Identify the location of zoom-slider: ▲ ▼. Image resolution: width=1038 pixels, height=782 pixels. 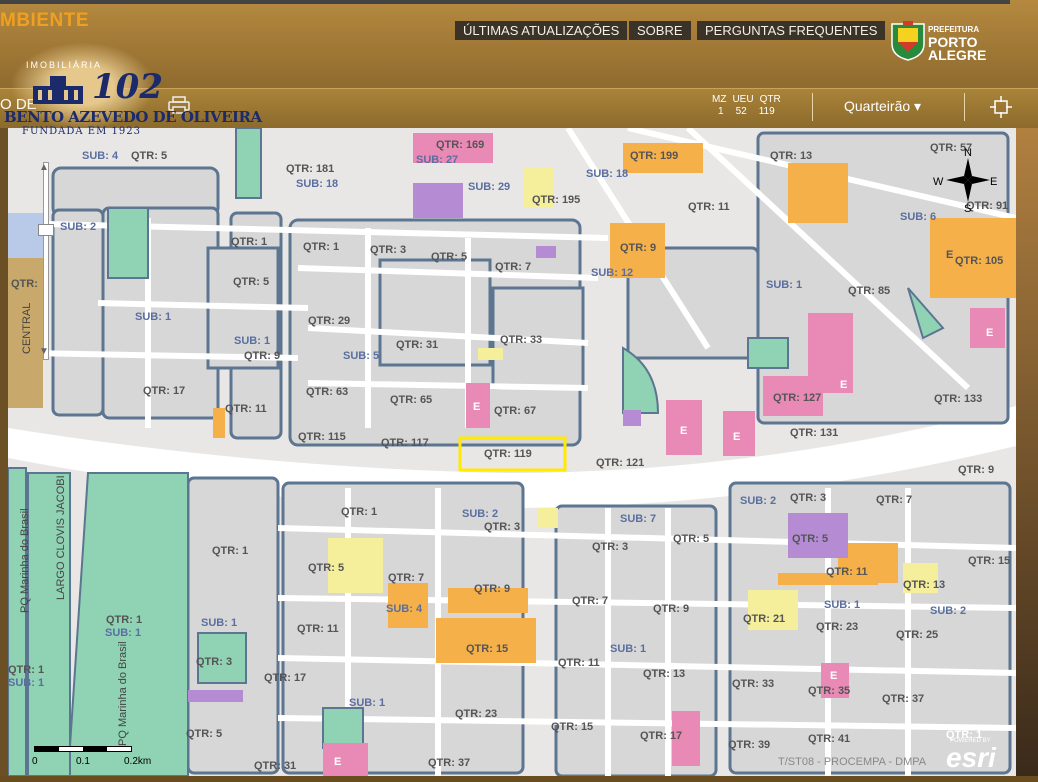
(46, 261).